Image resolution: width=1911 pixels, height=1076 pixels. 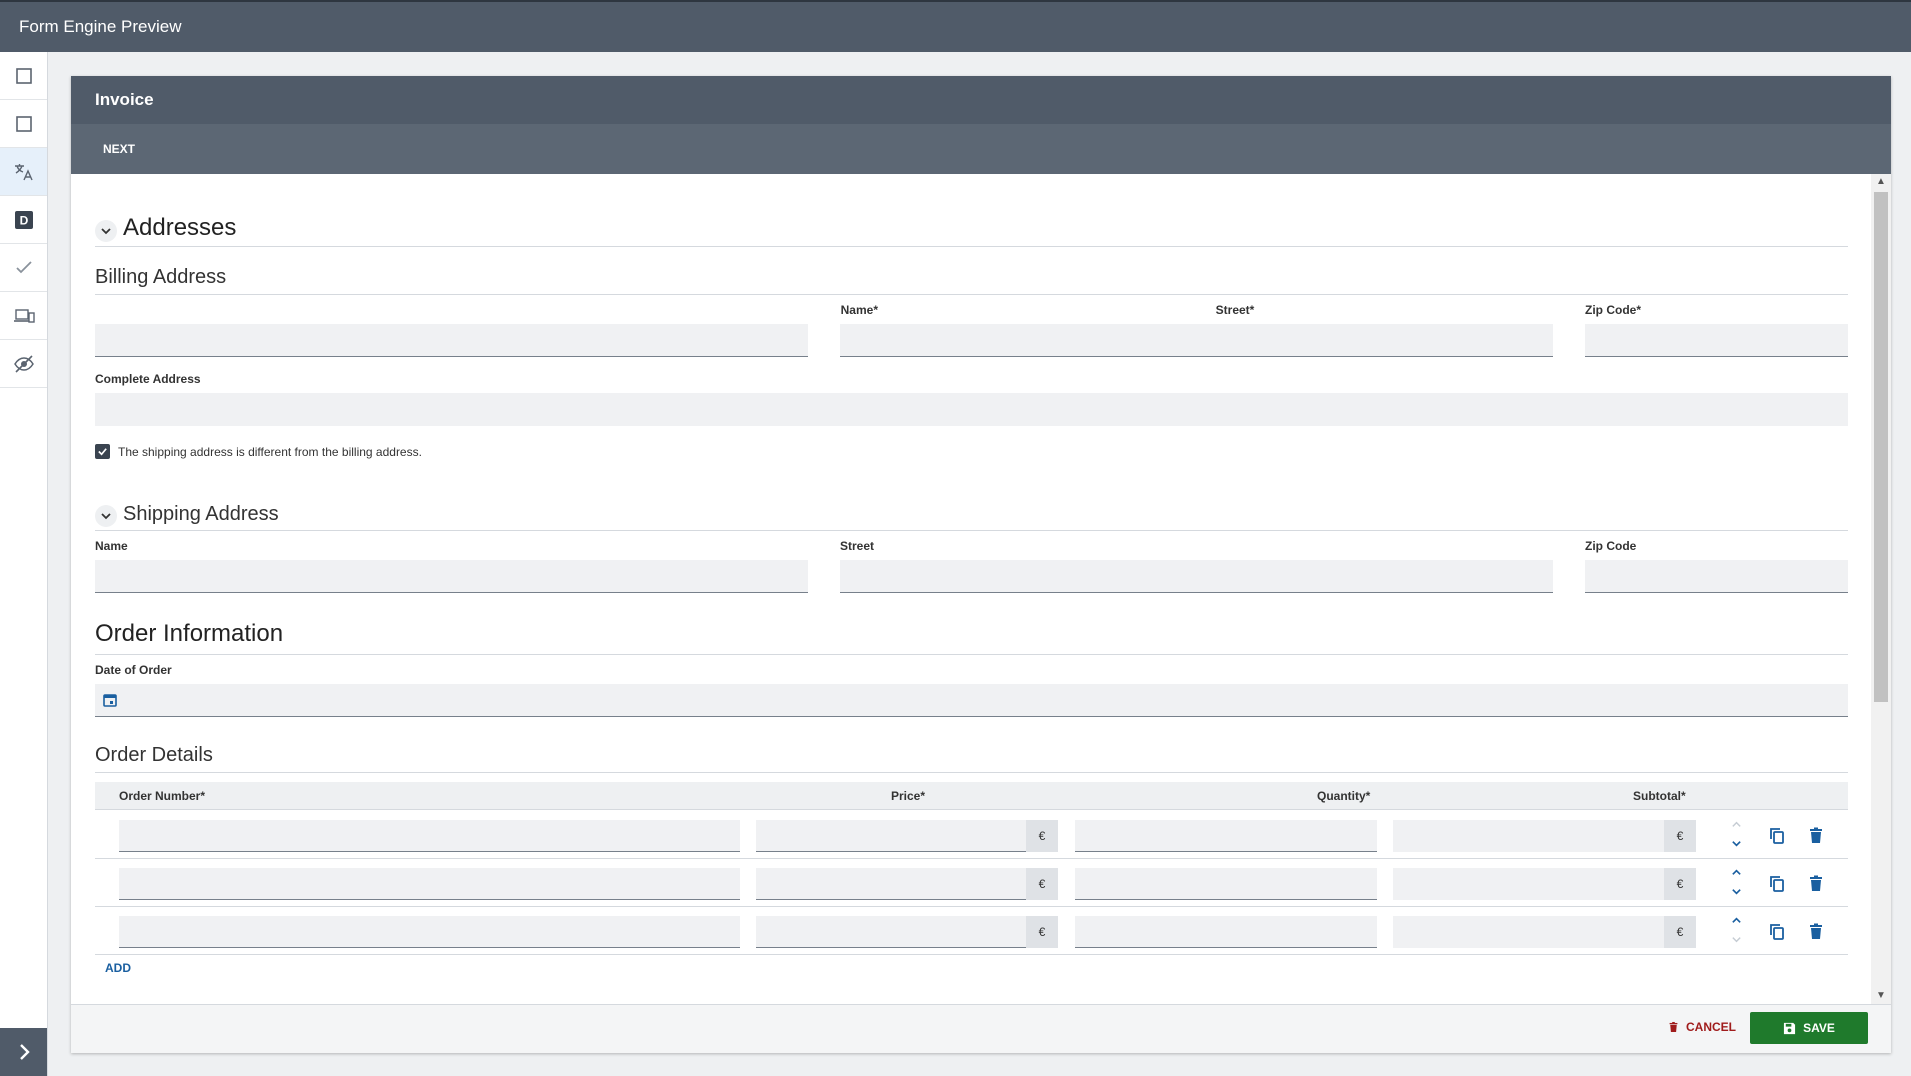 What do you see at coordinates (971, 515) in the screenshot?
I see `shipping-header: Shipping Address` at bounding box center [971, 515].